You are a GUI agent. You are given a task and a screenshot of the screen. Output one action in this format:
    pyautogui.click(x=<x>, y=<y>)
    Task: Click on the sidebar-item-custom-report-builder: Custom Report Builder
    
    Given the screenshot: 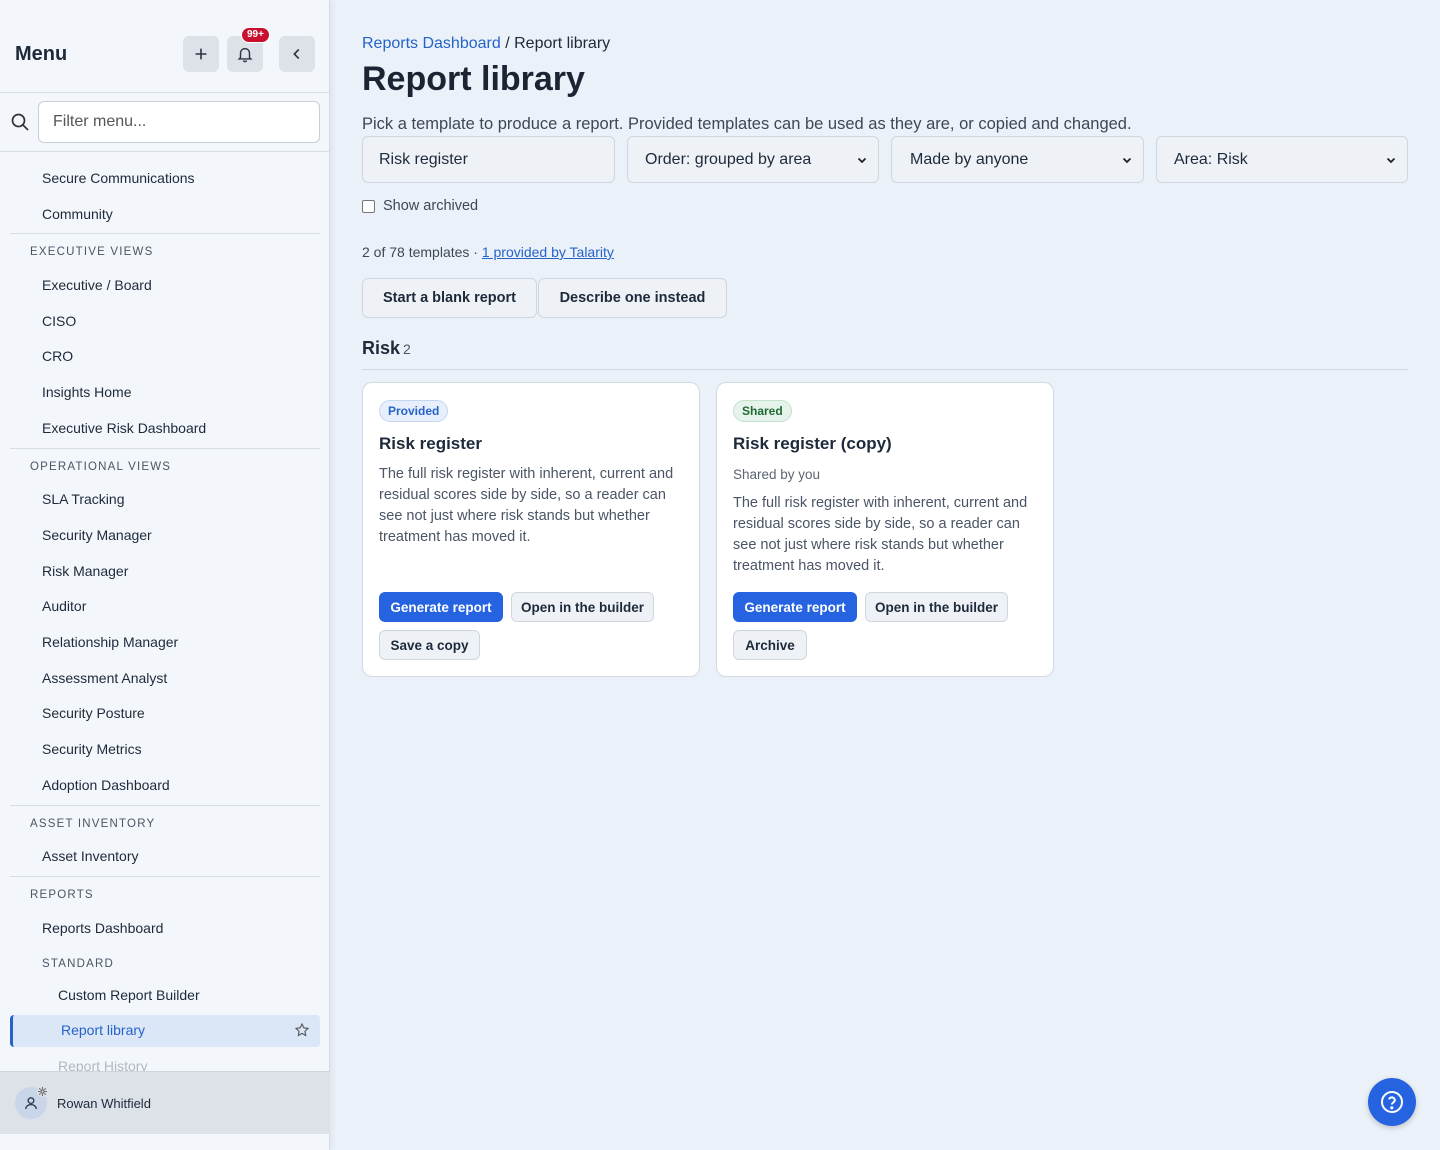 What is the action you would take?
    pyautogui.click(x=129, y=995)
    